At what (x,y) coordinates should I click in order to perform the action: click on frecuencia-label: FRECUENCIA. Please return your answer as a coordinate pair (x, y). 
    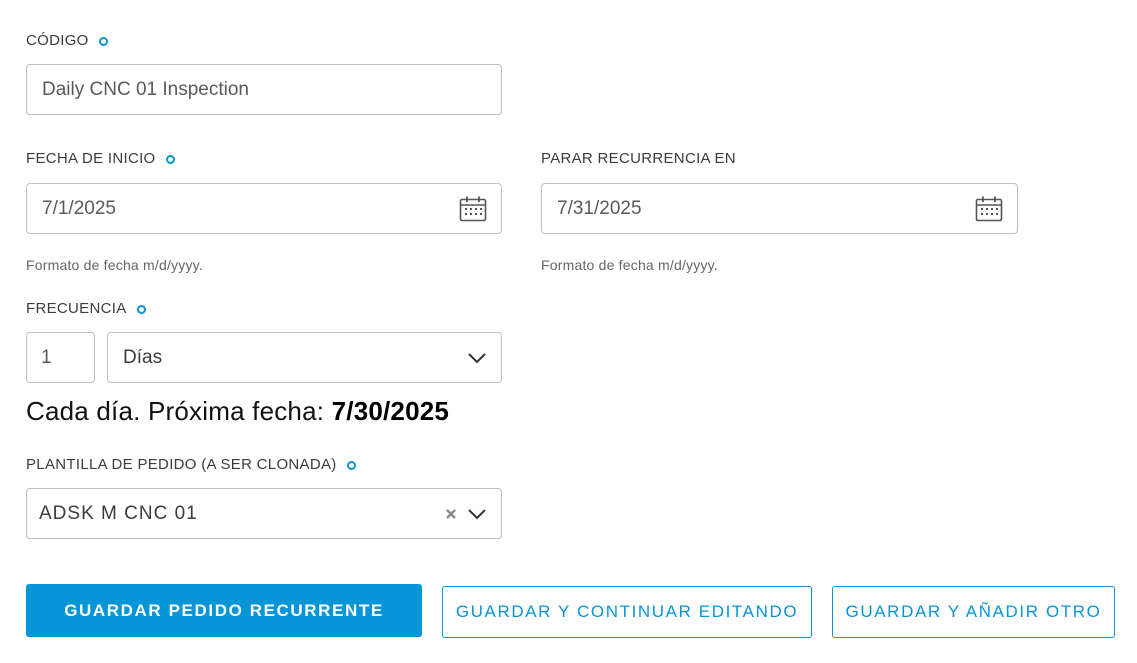
    Looking at the image, I should click on (86, 309).